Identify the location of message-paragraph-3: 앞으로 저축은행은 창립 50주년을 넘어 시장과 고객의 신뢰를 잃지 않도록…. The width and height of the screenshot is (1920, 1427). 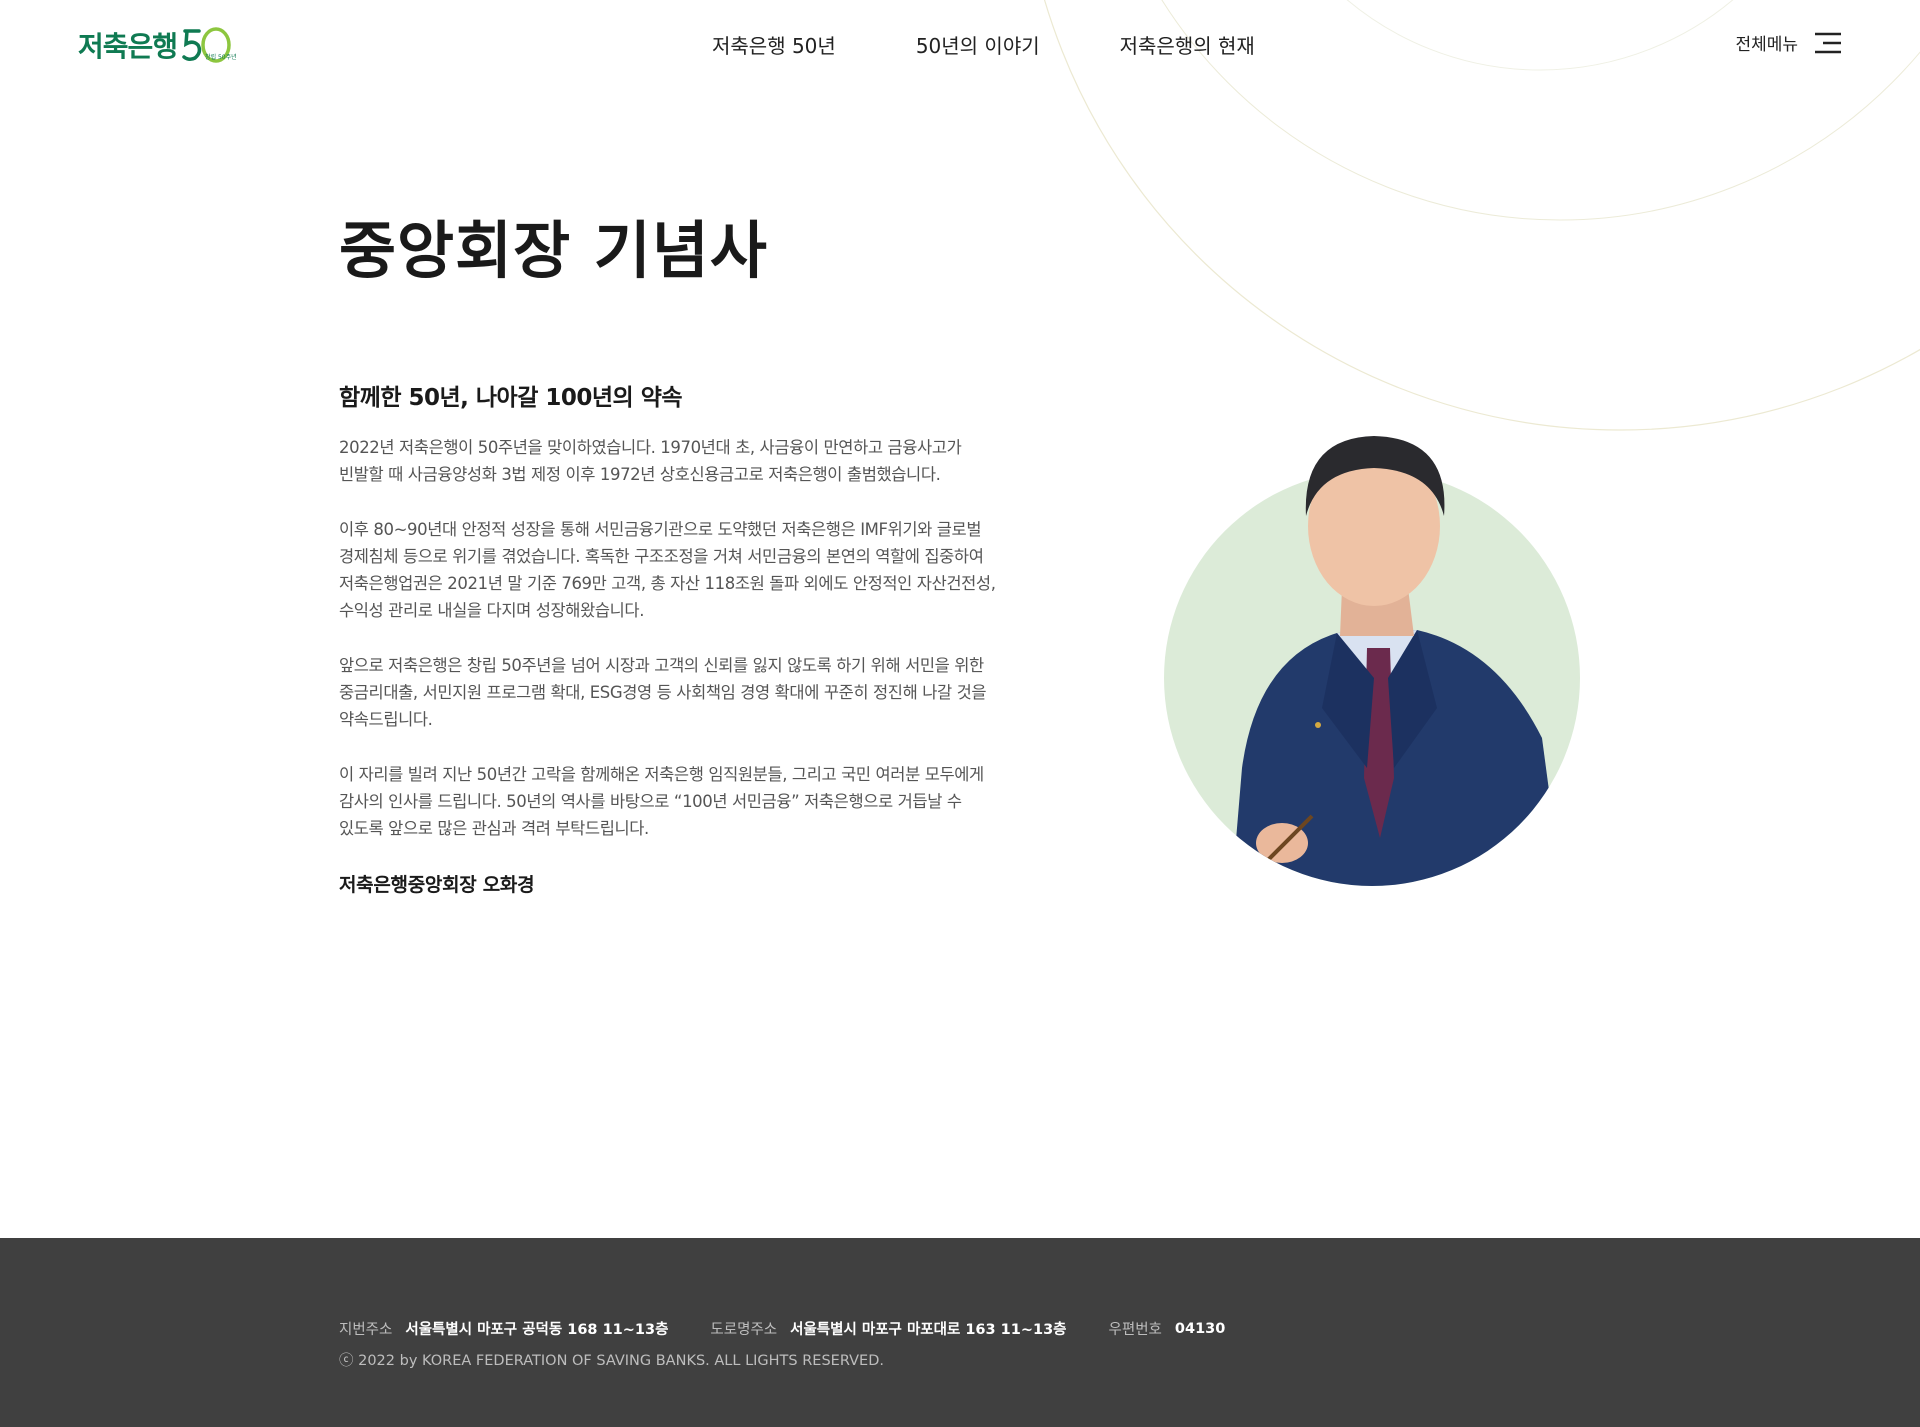
(663, 692).